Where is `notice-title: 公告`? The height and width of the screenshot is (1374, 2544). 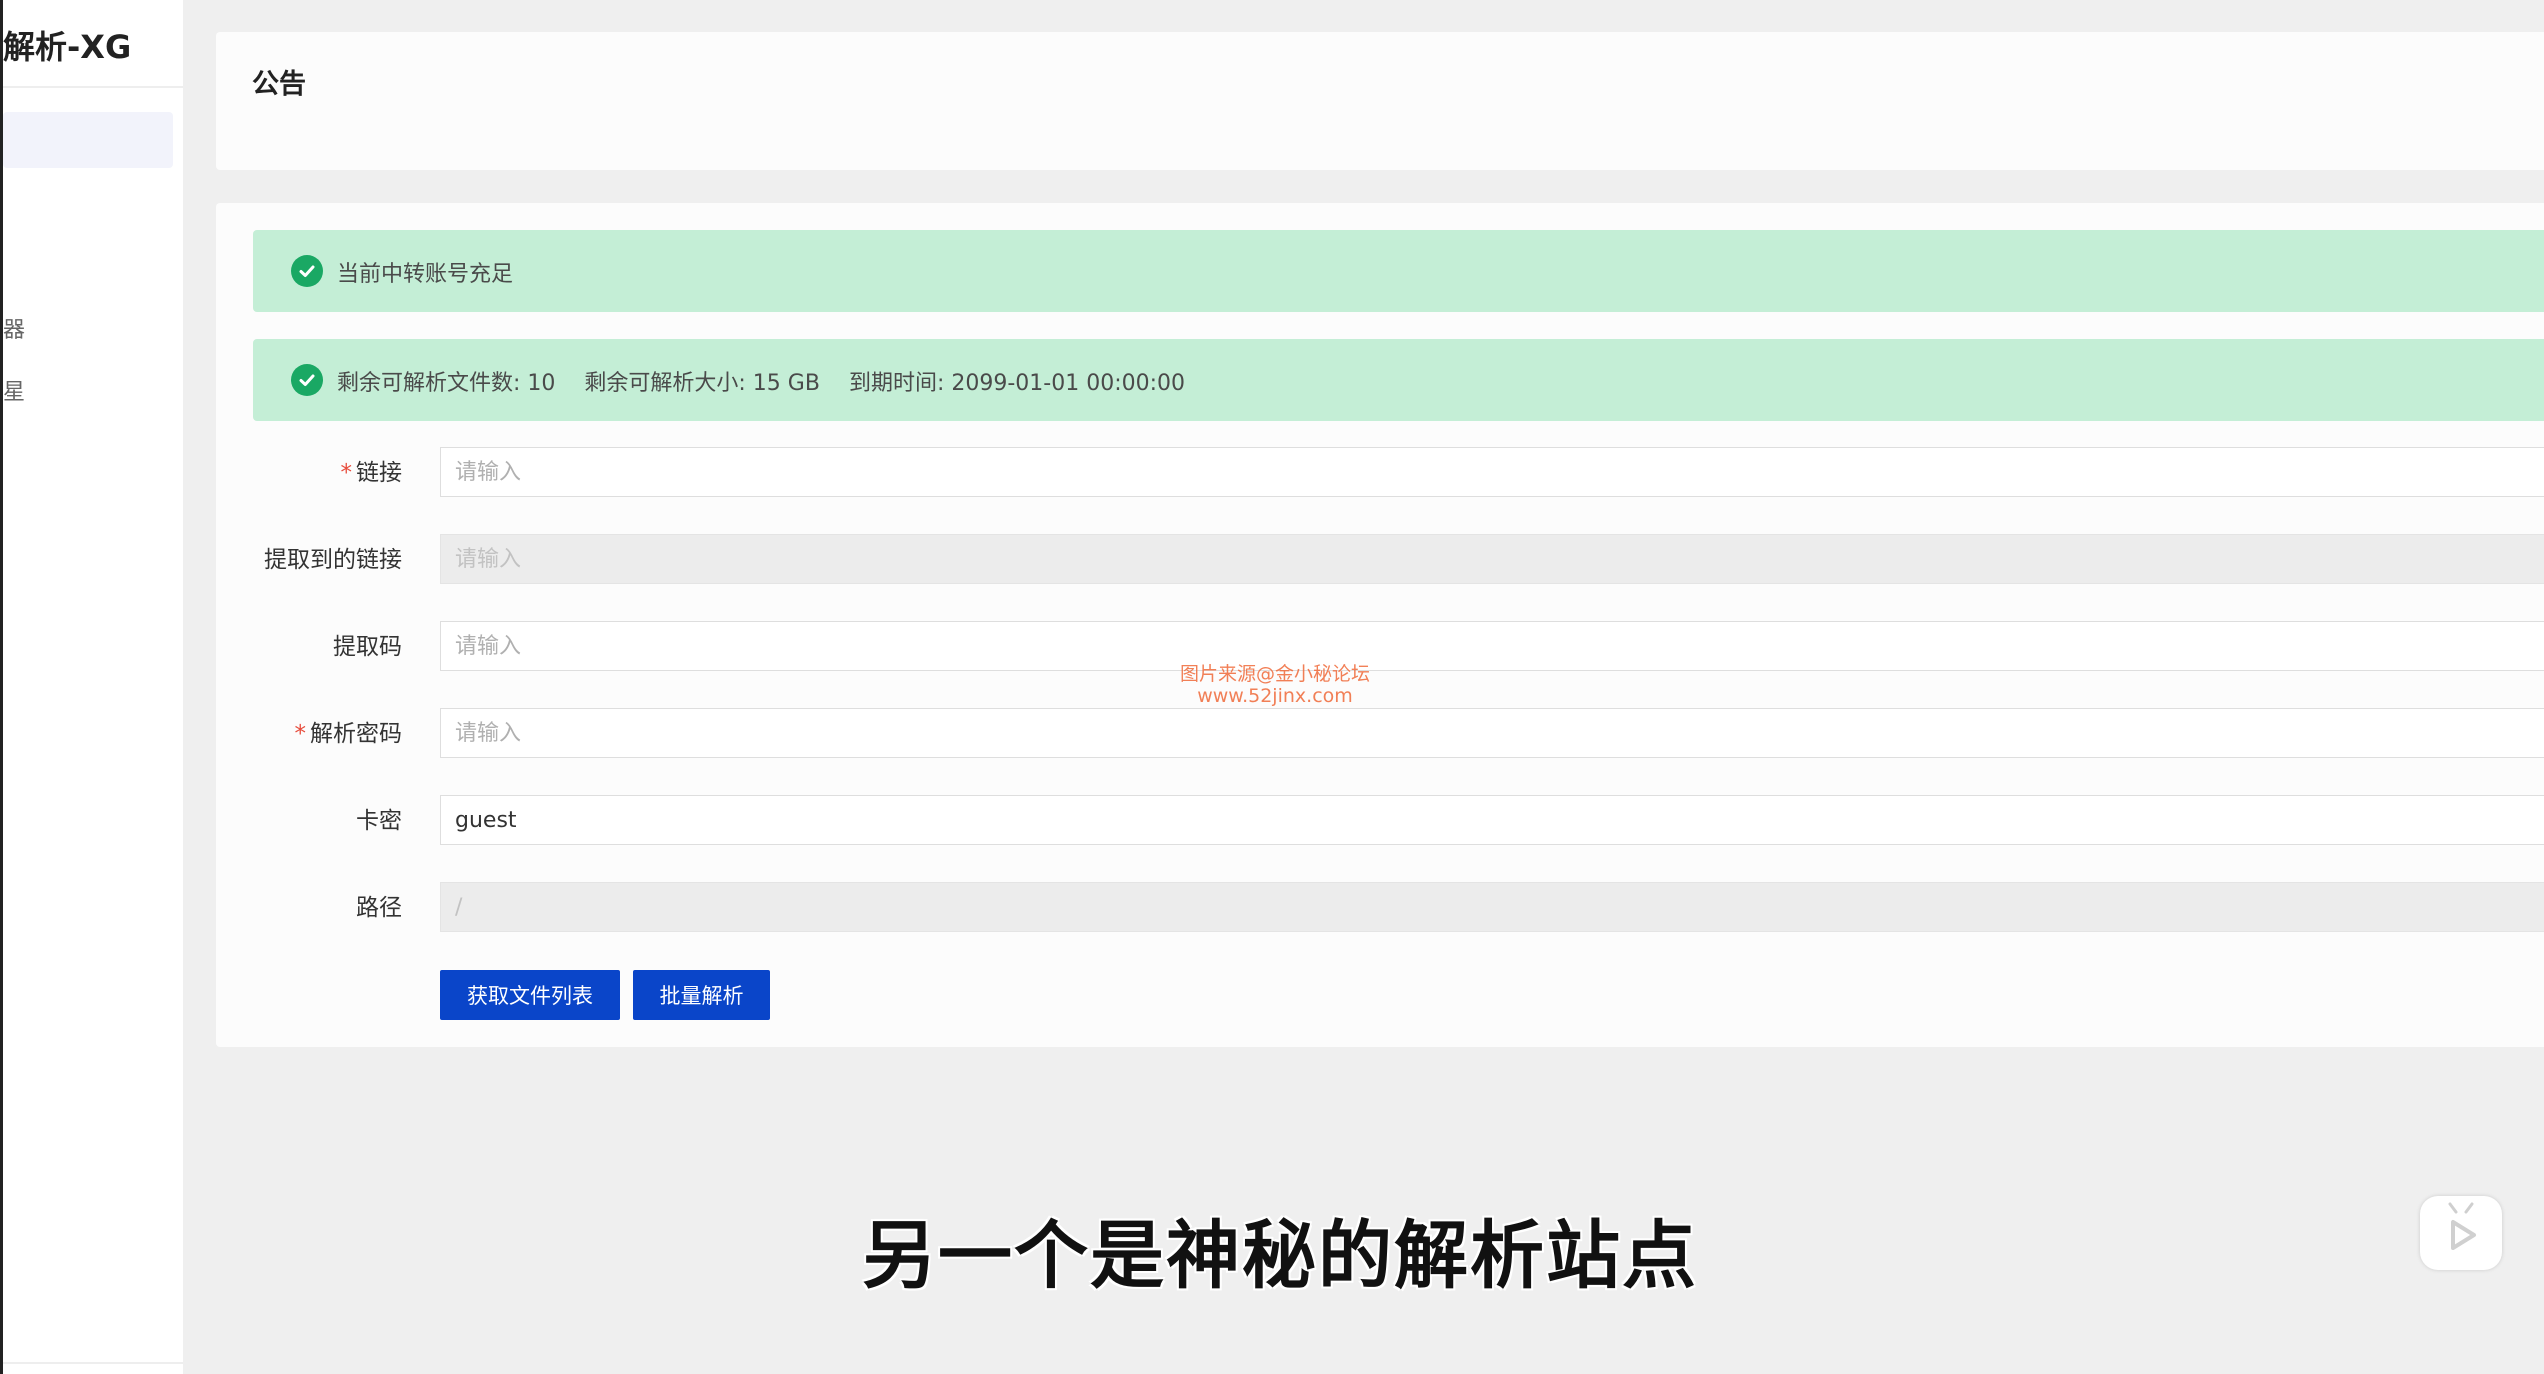
notice-title: 公告 is located at coordinates (279, 84).